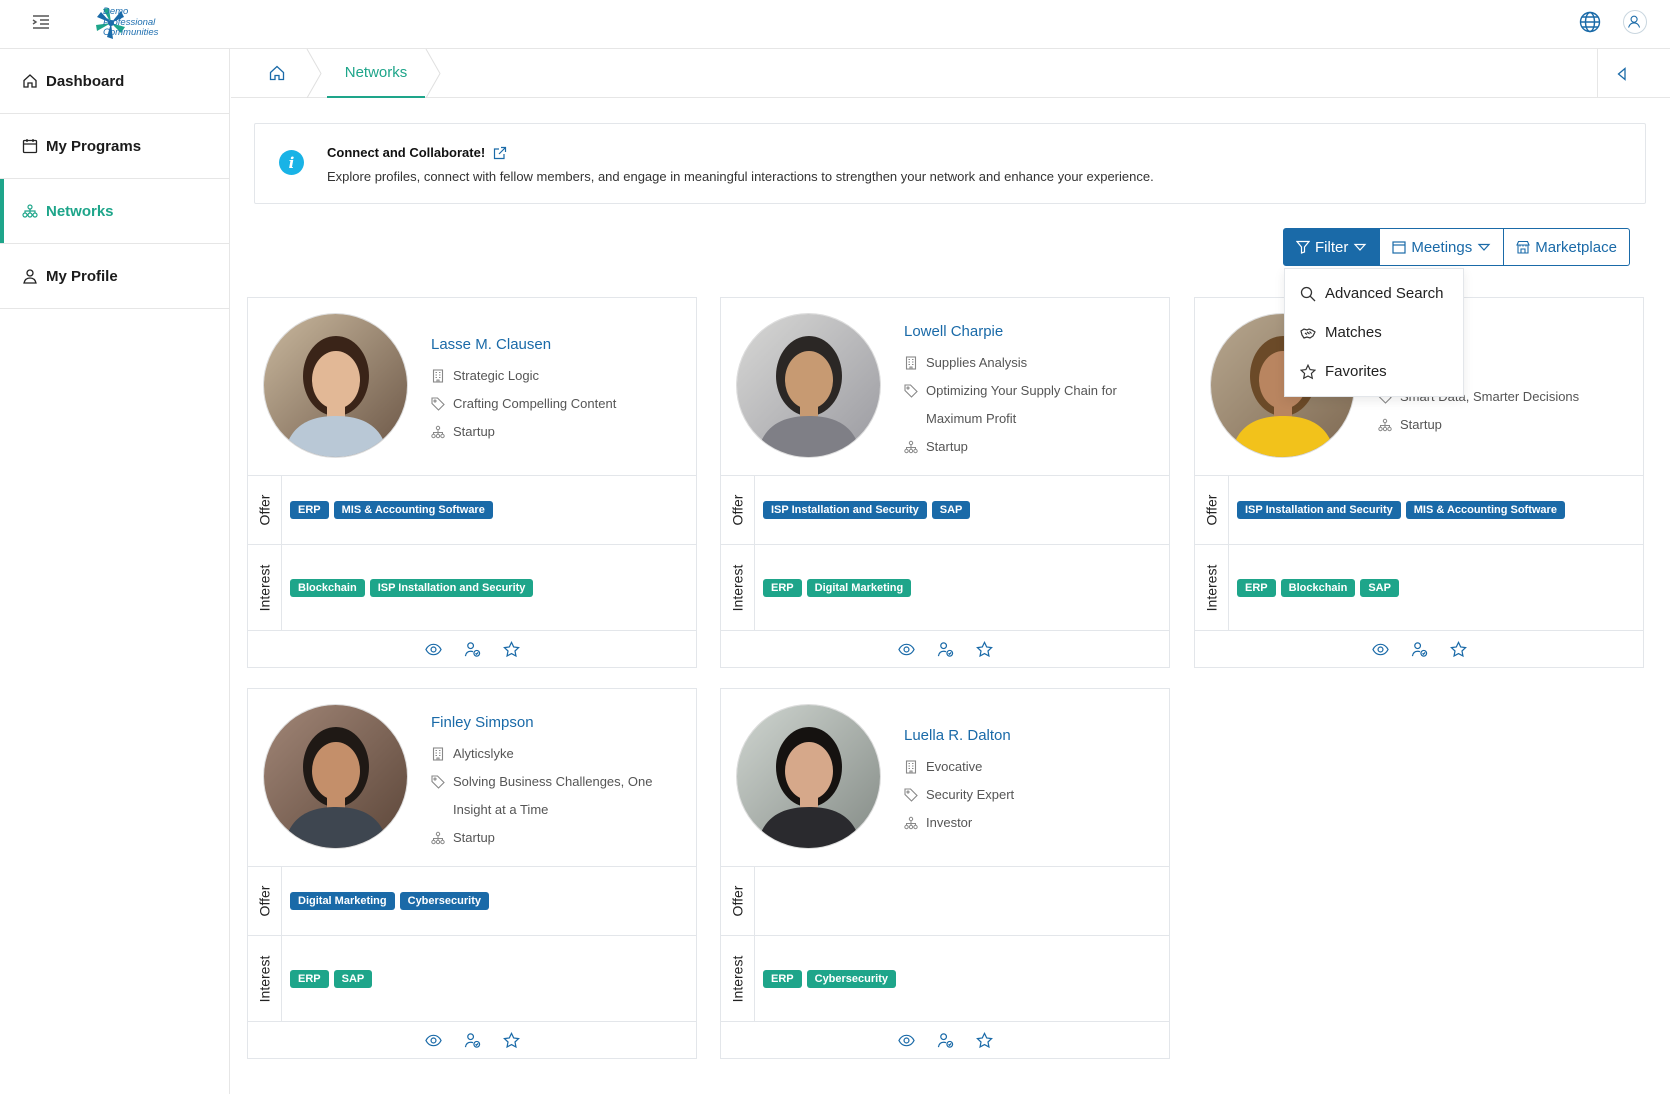 This screenshot has height=1094, width=1670. I want to click on breadcrumb-current: Networks, so click(376, 73).